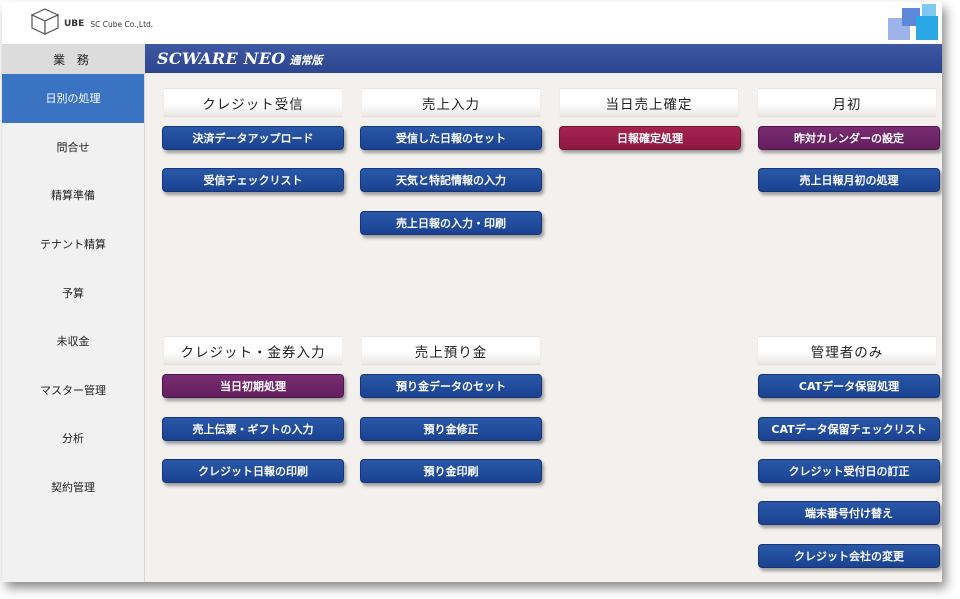 This screenshot has width=960, height=599. What do you see at coordinates (847, 102) in the screenshot?
I see `section-title-month-start: 月初` at bounding box center [847, 102].